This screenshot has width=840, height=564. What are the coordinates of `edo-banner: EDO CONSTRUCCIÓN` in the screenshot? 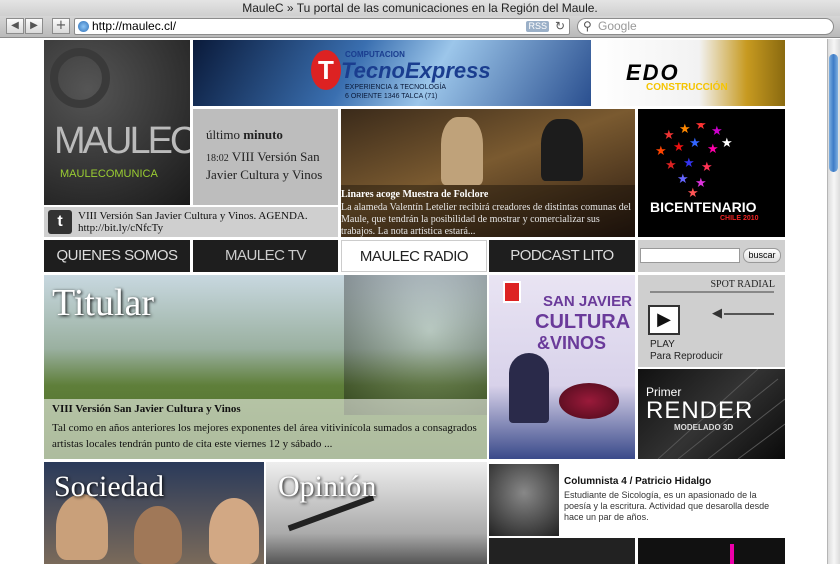 It's located at (689, 73).